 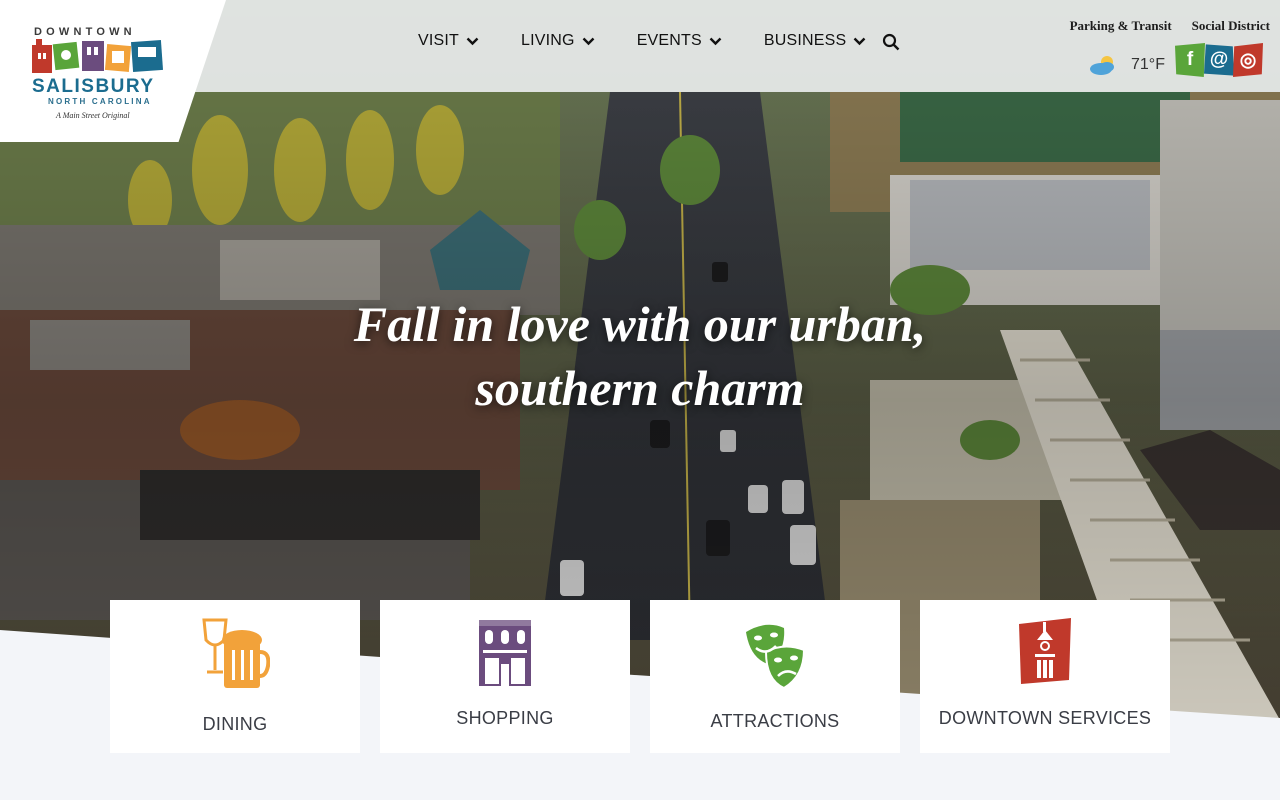 What do you see at coordinates (1248, 60) in the screenshot?
I see `instagram-icon: ◎` at bounding box center [1248, 60].